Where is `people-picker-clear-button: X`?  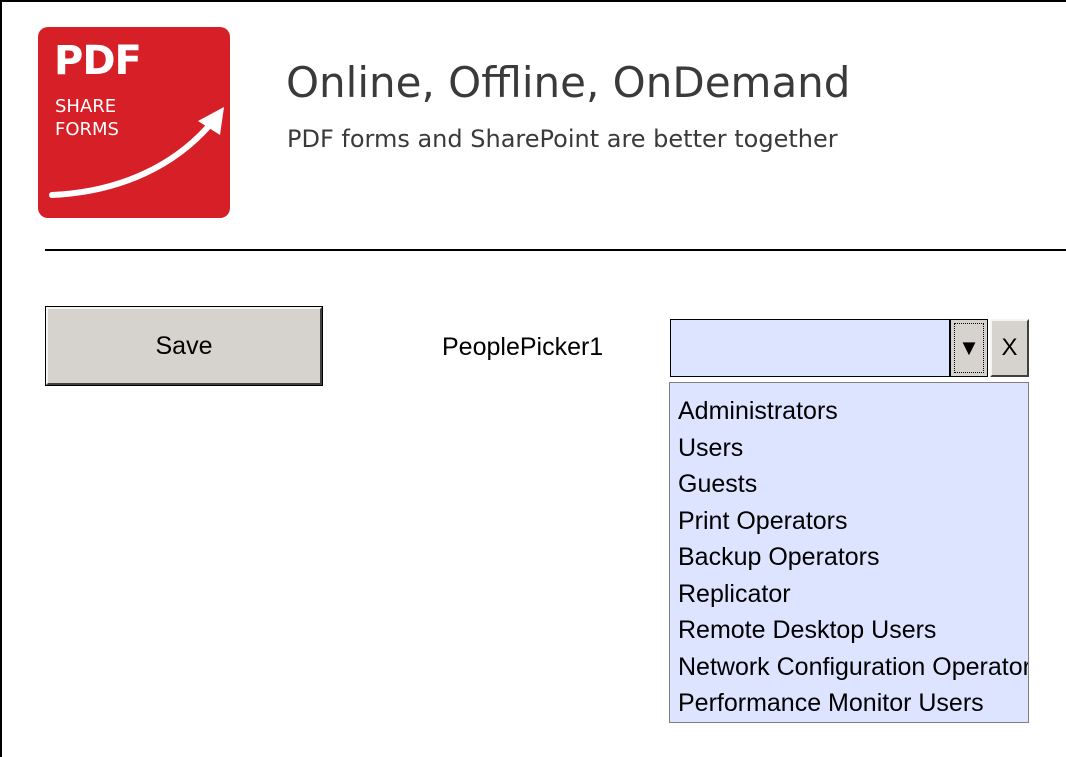
people-picker-clear-button: X is located at coordinates (1009, 348).